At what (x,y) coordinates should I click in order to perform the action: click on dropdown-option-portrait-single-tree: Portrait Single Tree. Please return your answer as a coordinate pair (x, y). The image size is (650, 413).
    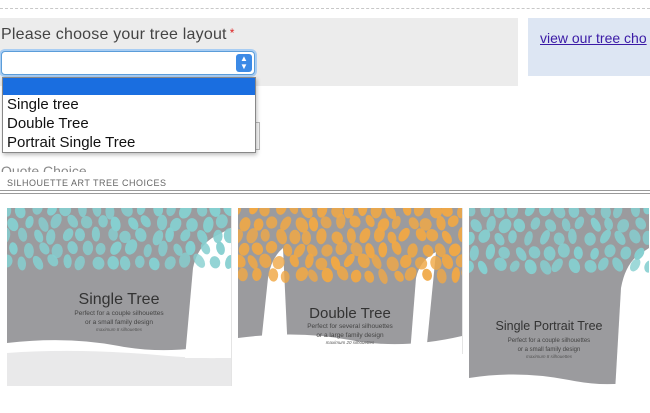
    Looking at the image, I should click on (129, 142).